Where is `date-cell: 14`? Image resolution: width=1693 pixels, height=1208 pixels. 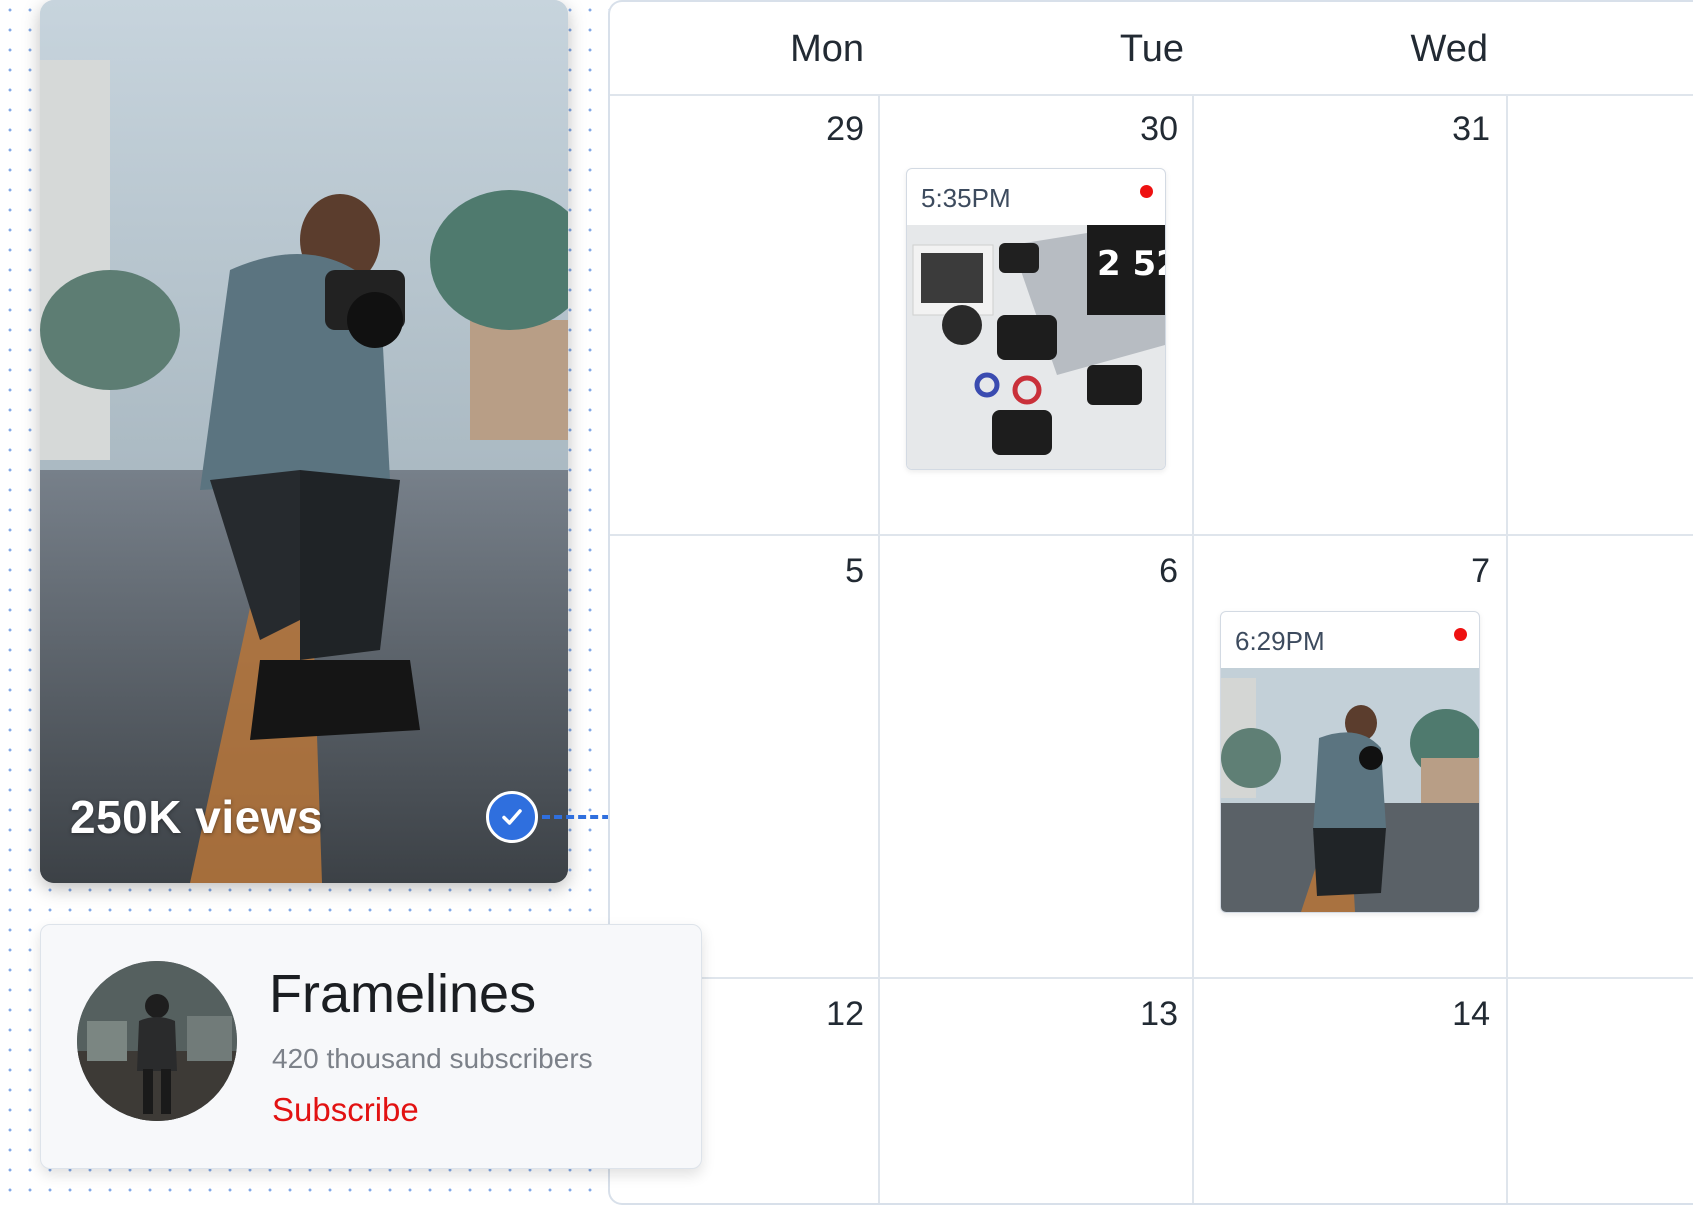 date-cell: 14 is located at coordinates (1450, 1014).